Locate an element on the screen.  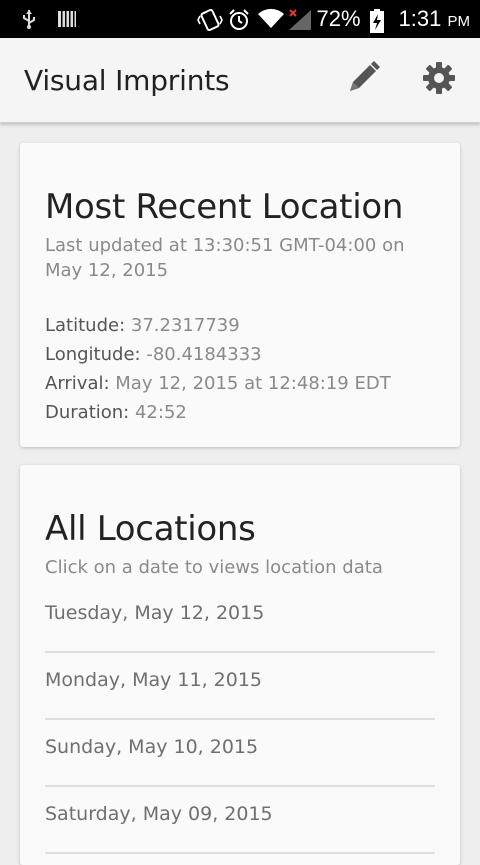
battery-charging-icon is located at coordinates (380, 20).